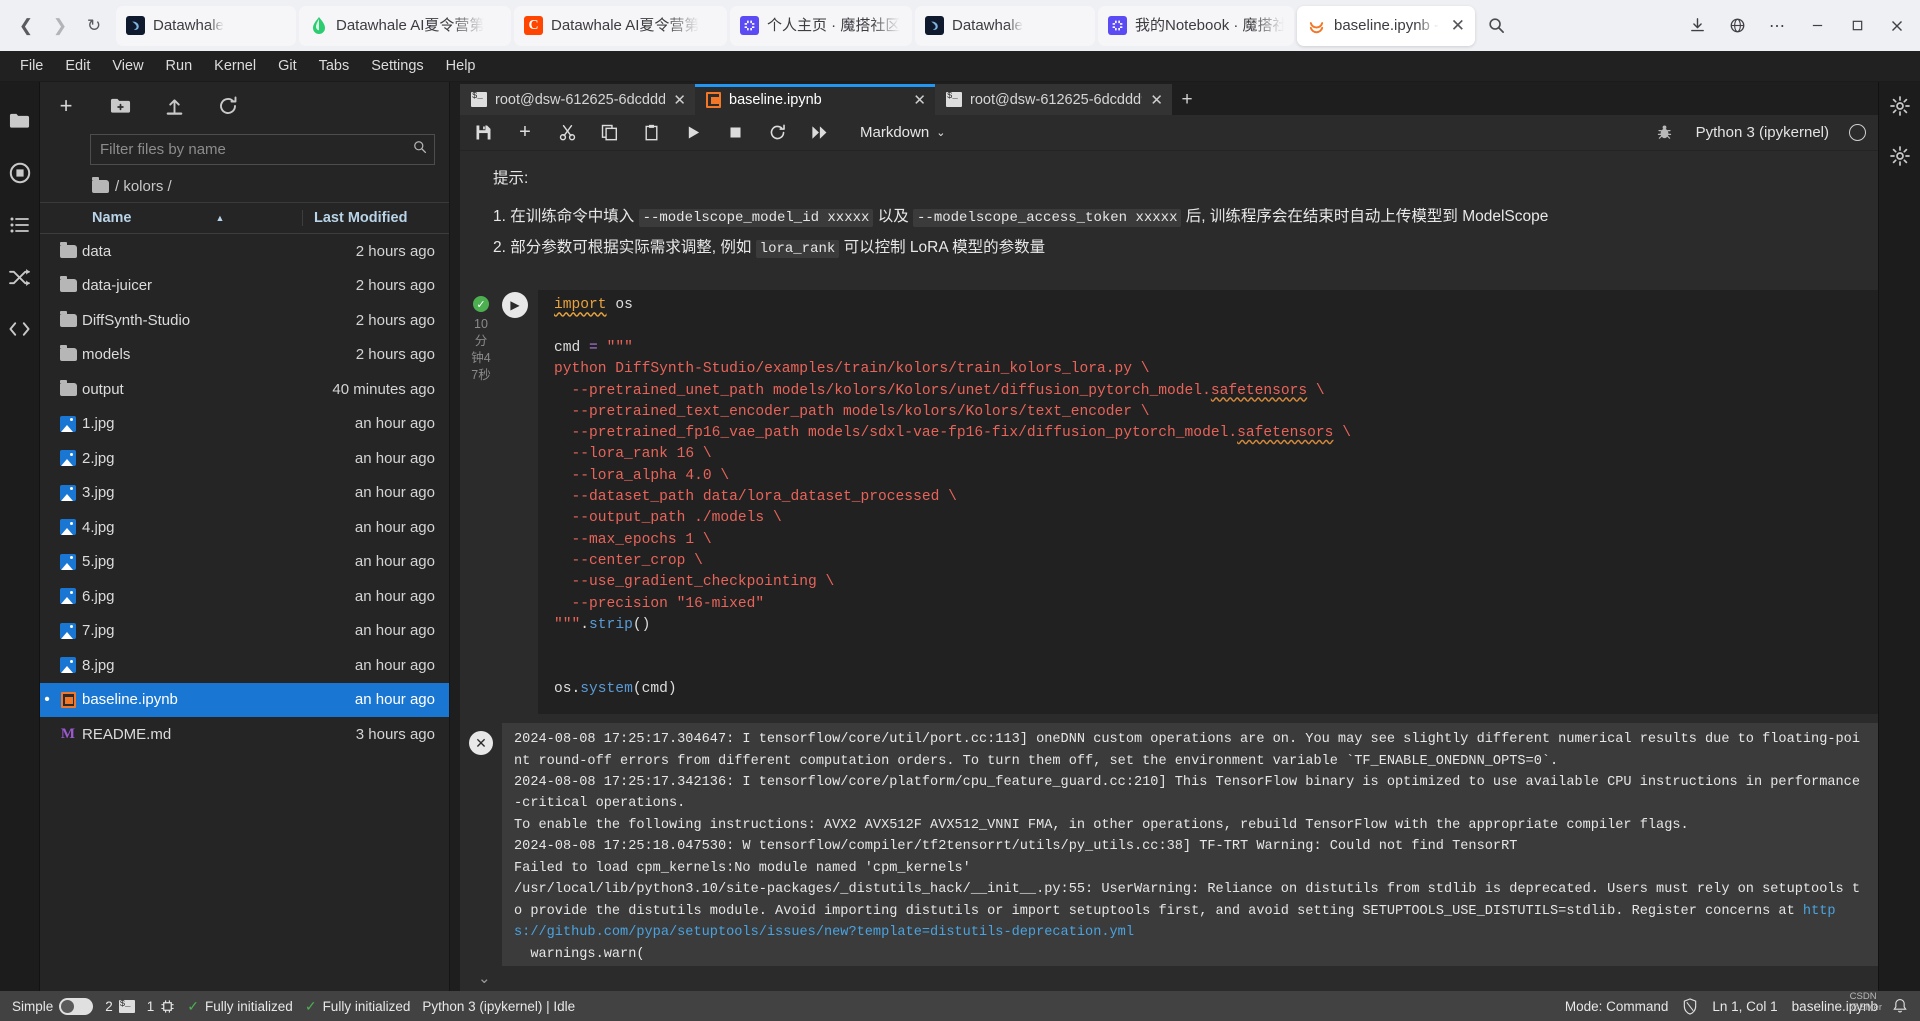 This screenshot has width=1920, height=1021. I want to click on upload-files-button, so click(174, 106).